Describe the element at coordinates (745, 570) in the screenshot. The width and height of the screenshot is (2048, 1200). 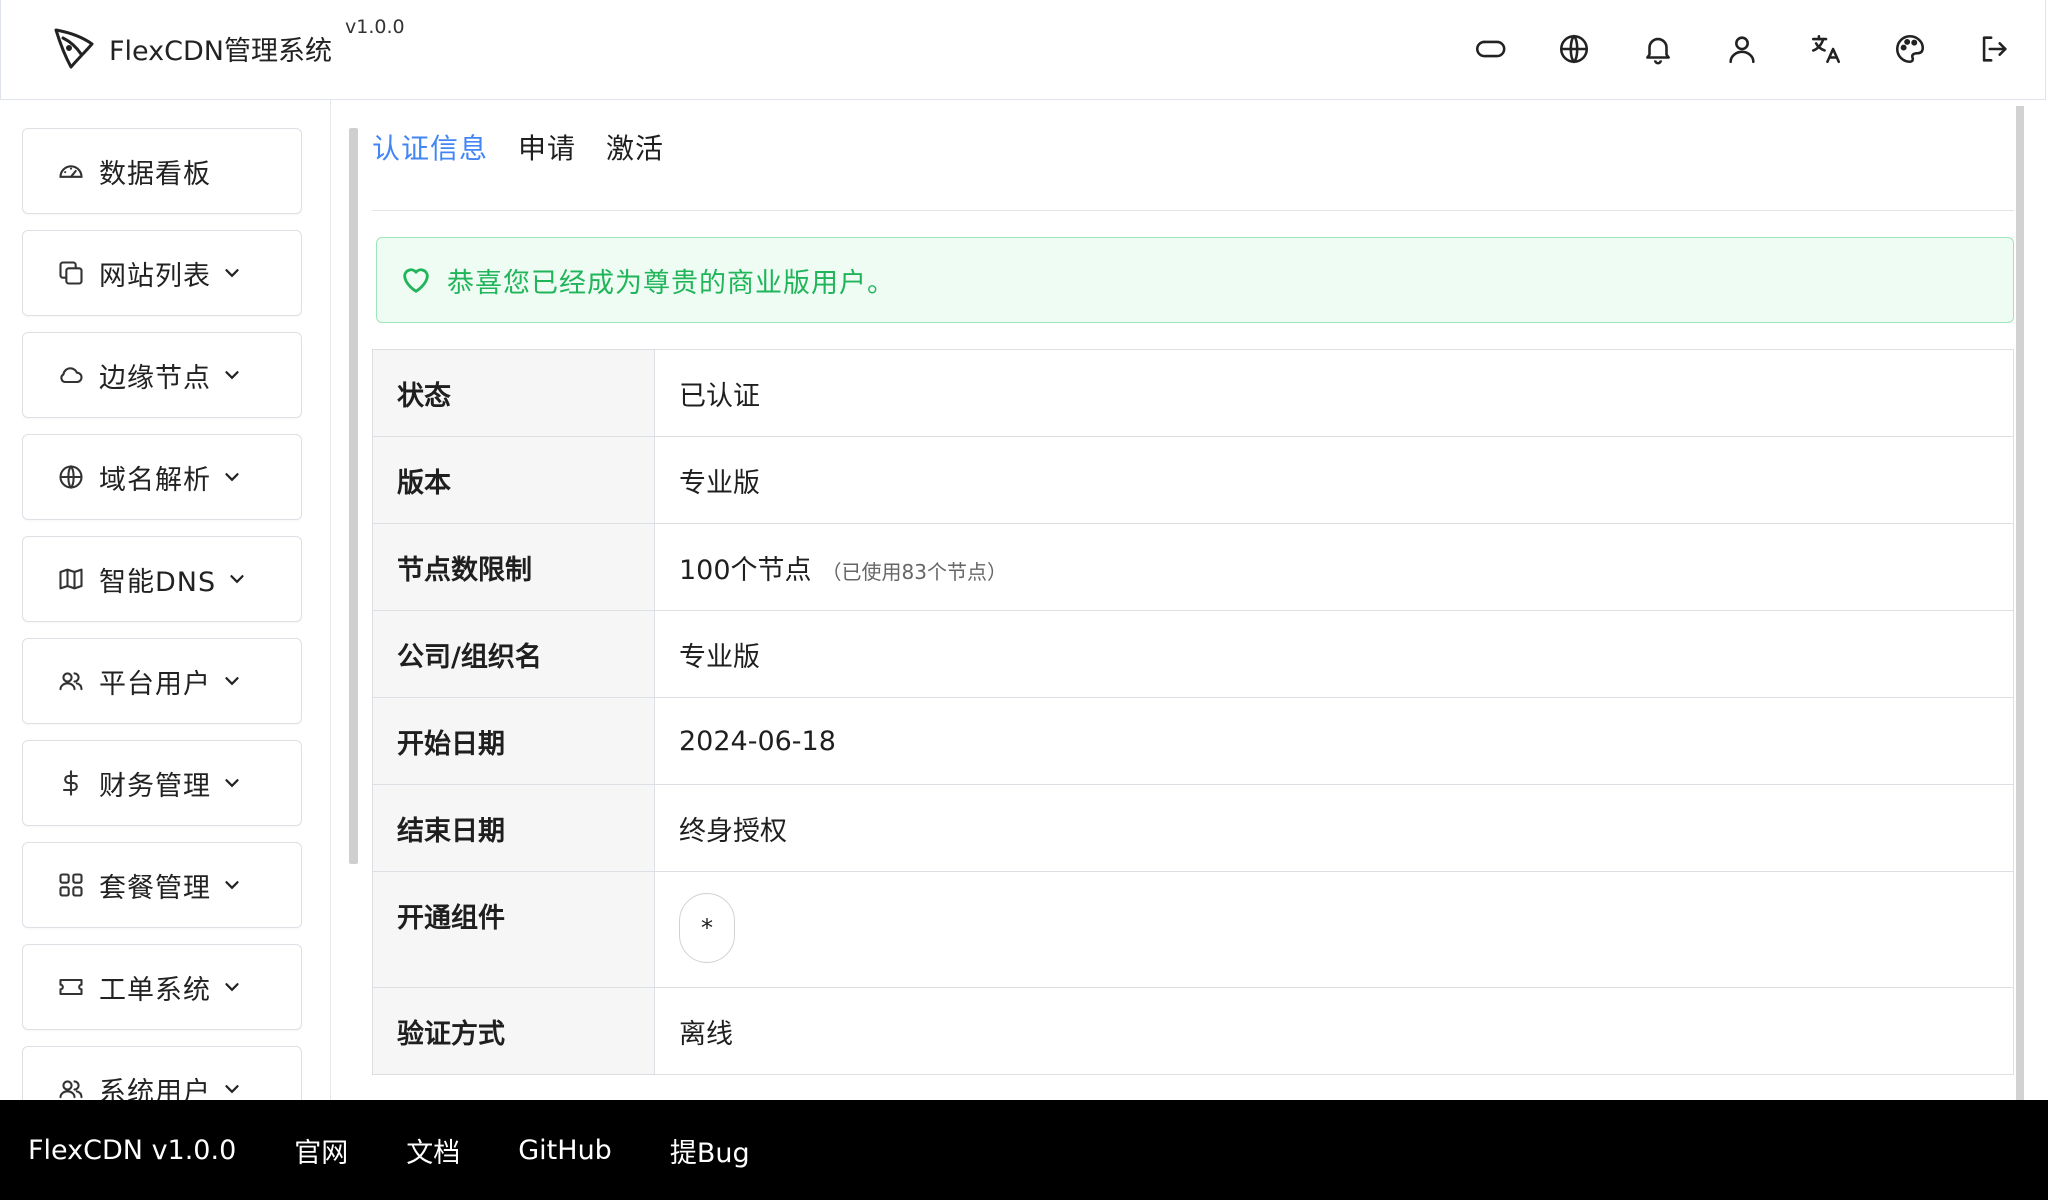
I see `nodes-value: 100个节点` at that location.